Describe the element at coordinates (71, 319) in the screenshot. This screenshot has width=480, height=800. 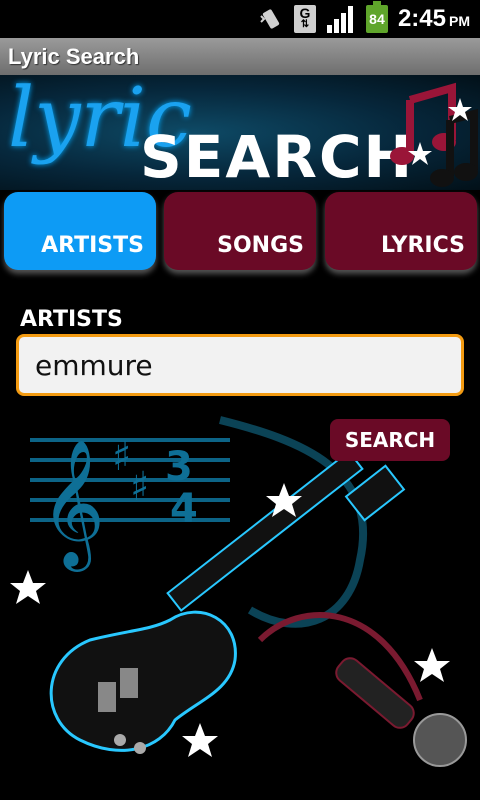
I see `search-field-label: ARTISTS` at that location.